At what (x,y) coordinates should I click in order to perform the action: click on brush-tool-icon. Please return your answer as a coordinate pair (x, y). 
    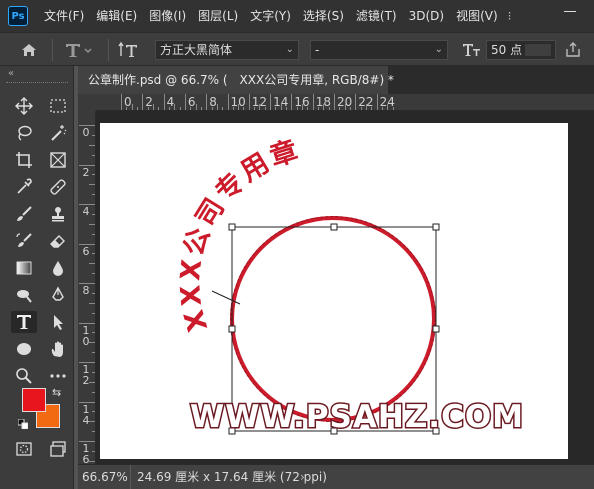
    Looking at the image, I should click on (24, 214).